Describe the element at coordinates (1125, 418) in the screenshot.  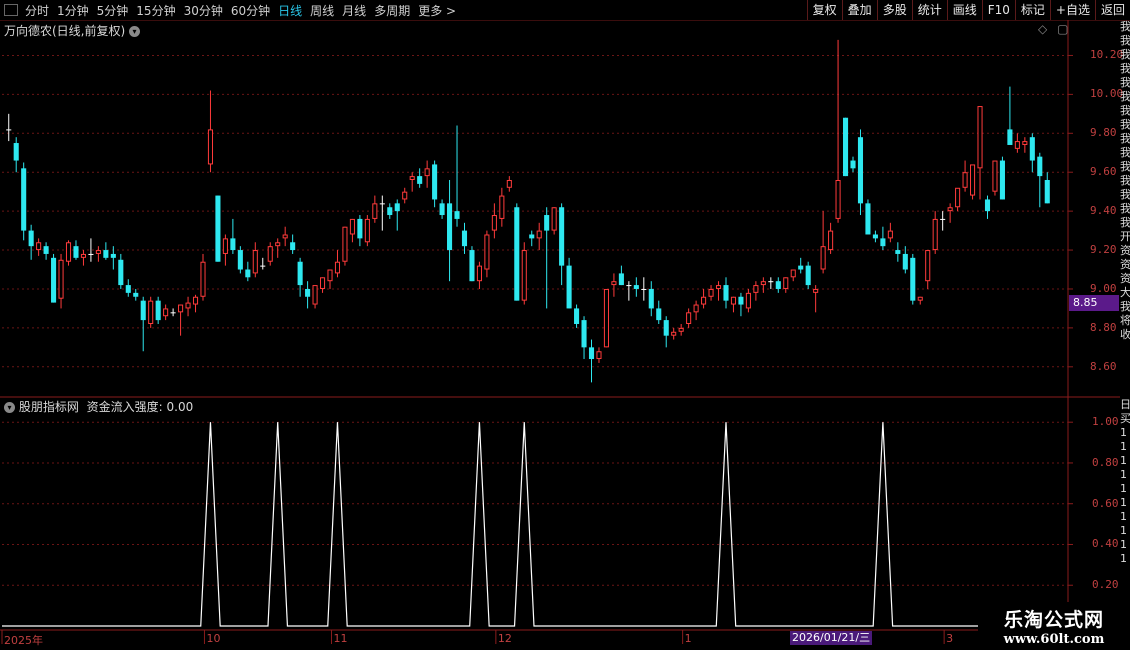
I see `strip-char: 买` at that location.